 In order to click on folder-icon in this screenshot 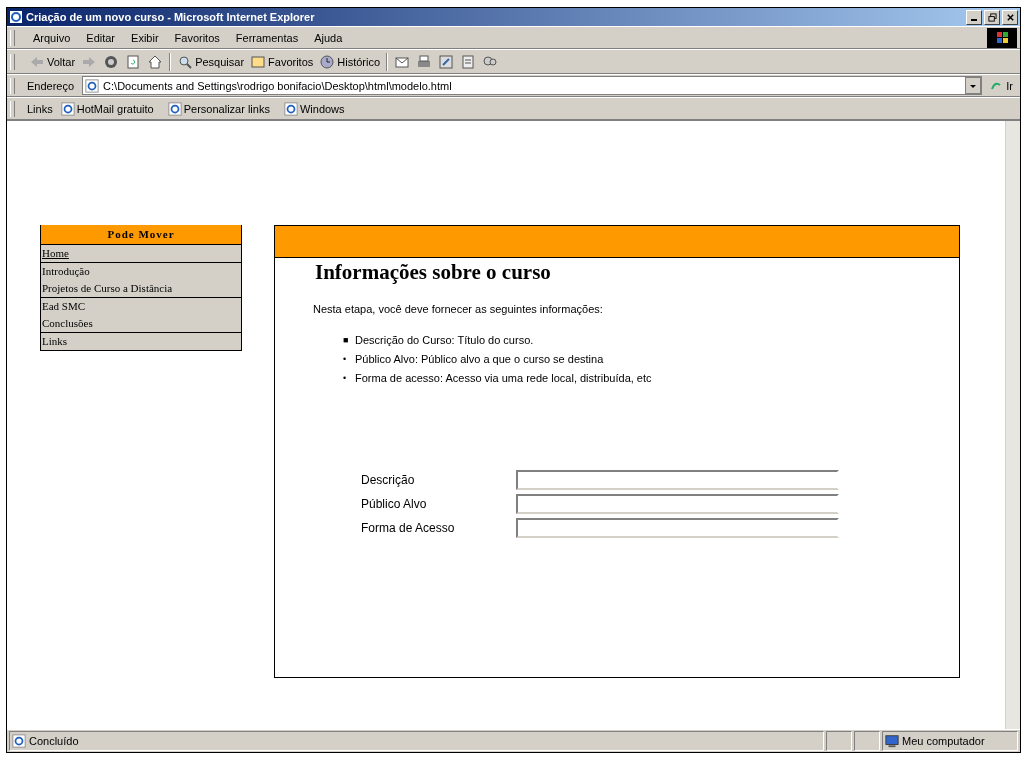, I will do `click(258, 61)`.